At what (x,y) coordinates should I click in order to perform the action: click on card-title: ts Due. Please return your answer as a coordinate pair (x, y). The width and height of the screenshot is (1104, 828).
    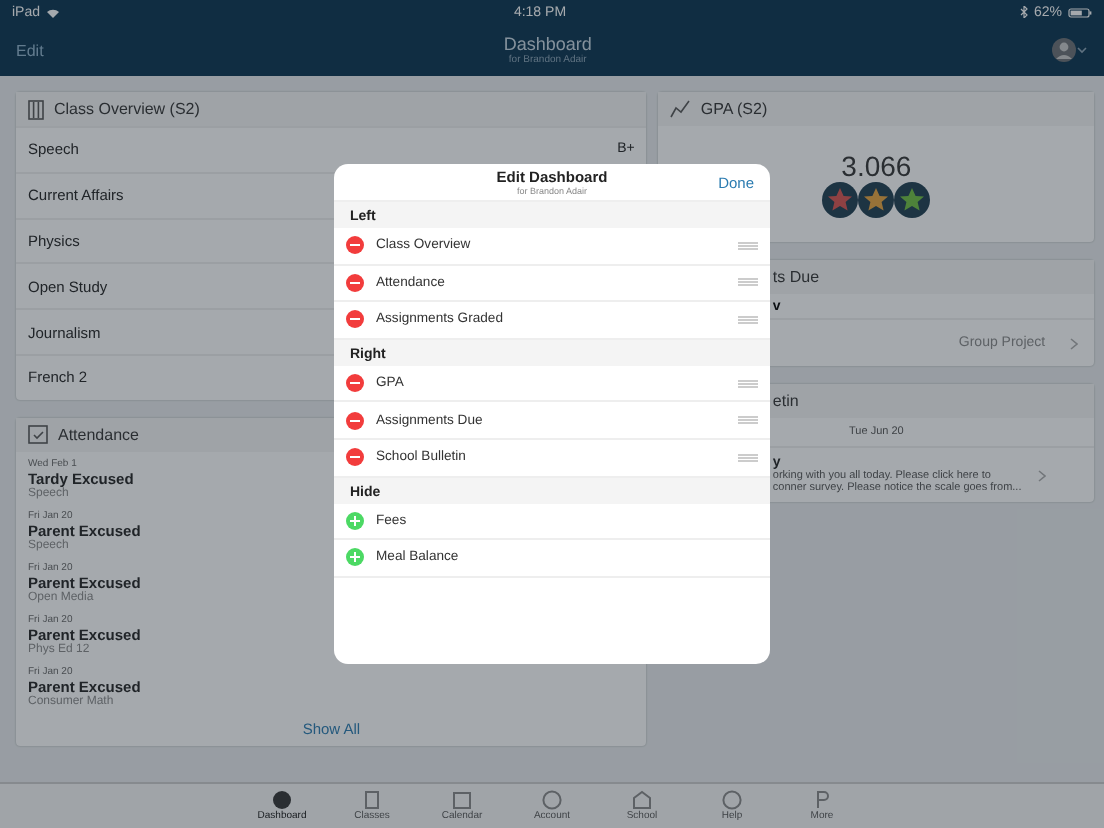
    Looking at the image, I should click on (796, 277).